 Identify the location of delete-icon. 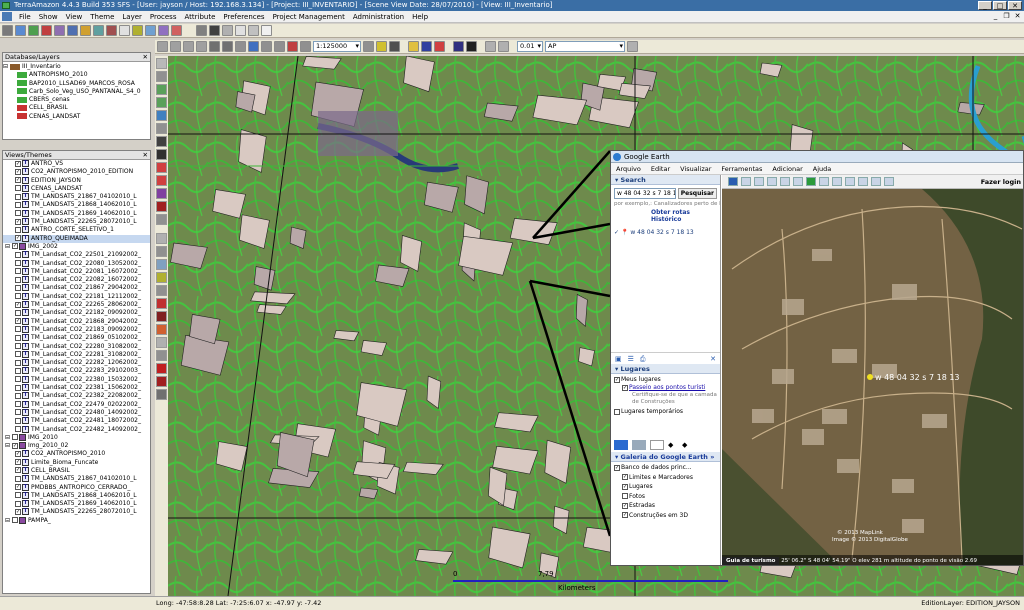
(439, 46).